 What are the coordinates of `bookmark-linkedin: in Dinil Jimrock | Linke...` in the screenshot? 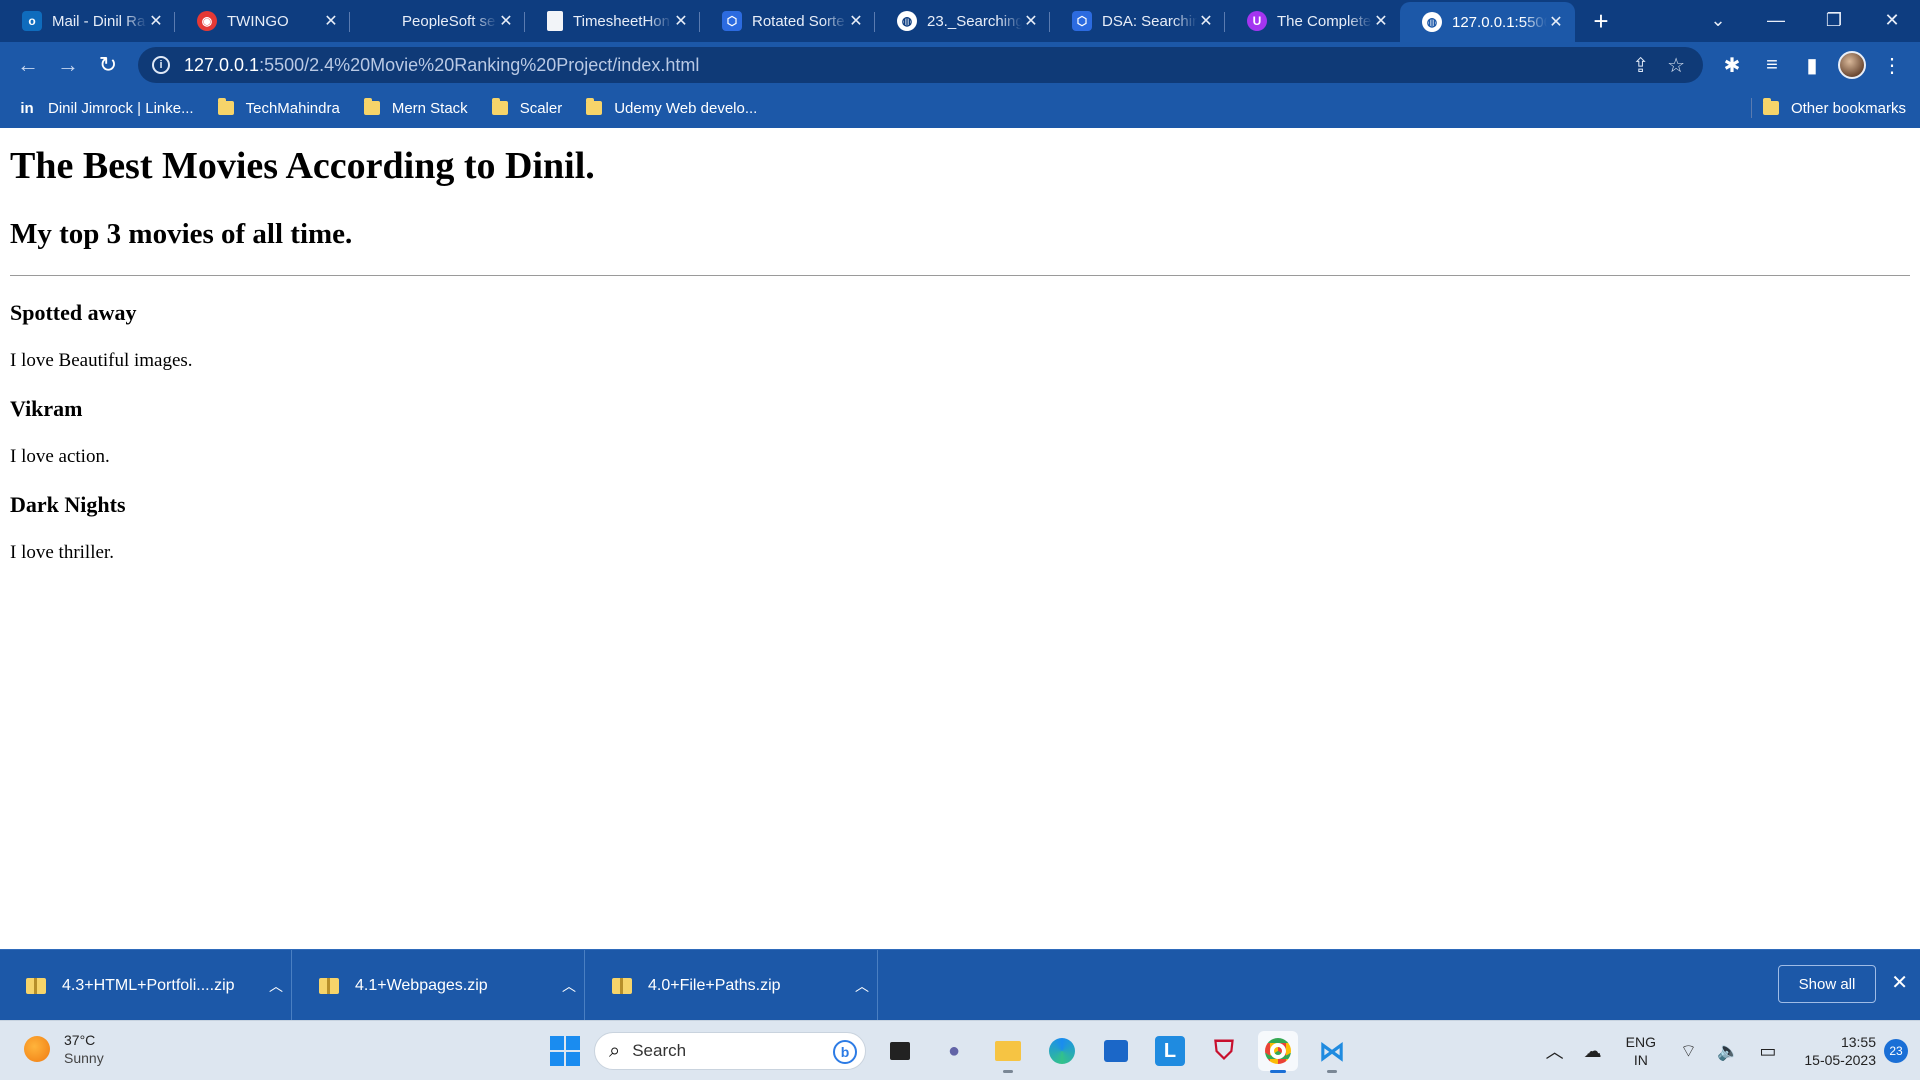 It's located at (106, 108).